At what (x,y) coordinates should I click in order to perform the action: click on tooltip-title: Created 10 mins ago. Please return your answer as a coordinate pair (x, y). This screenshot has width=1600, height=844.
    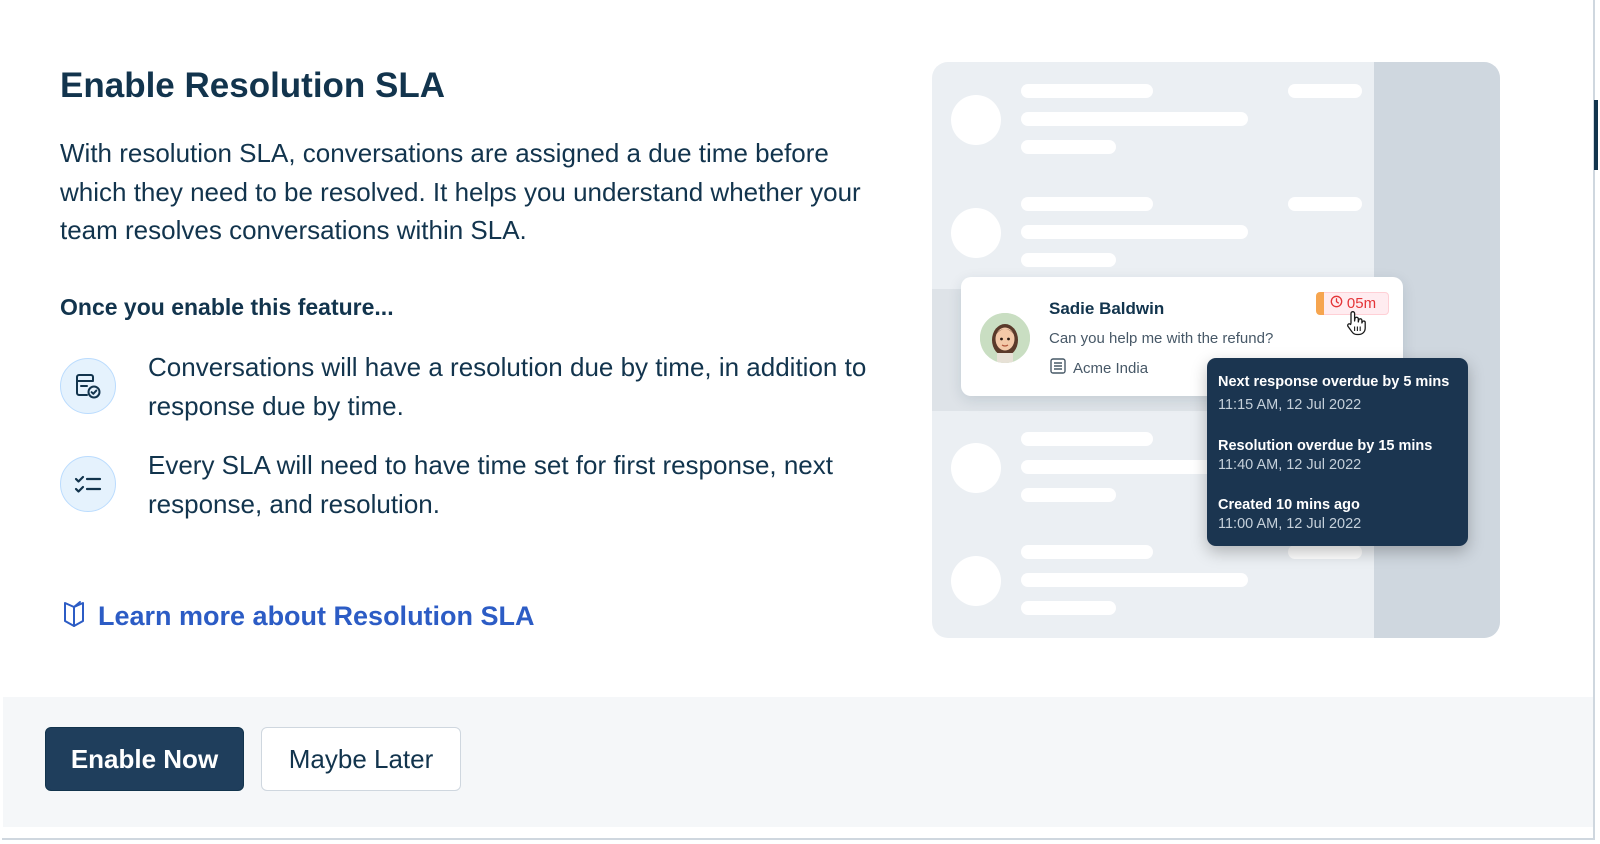
    Looking at the image, I should click on (1289, 505).